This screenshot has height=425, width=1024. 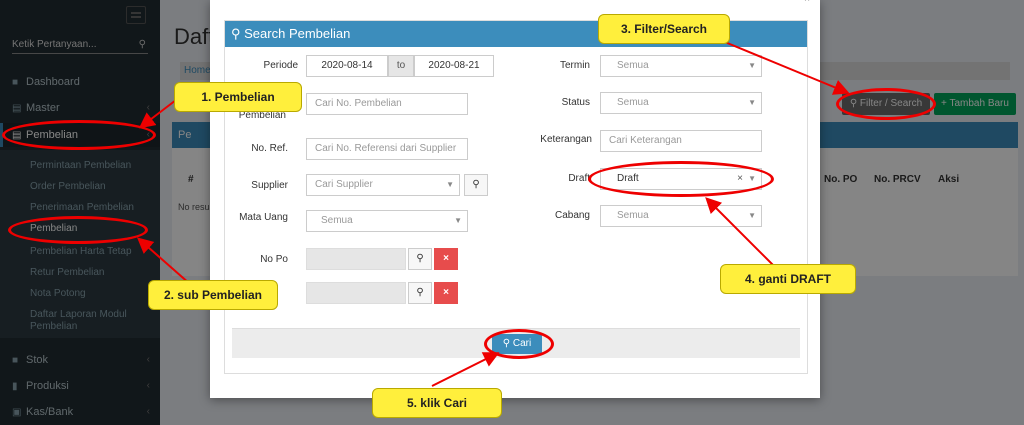 What do you see at coordinates (238, 97) in the screenshot?
I see `callout-pembelian: 1. Pembelian` at bounding box center [238, 97].